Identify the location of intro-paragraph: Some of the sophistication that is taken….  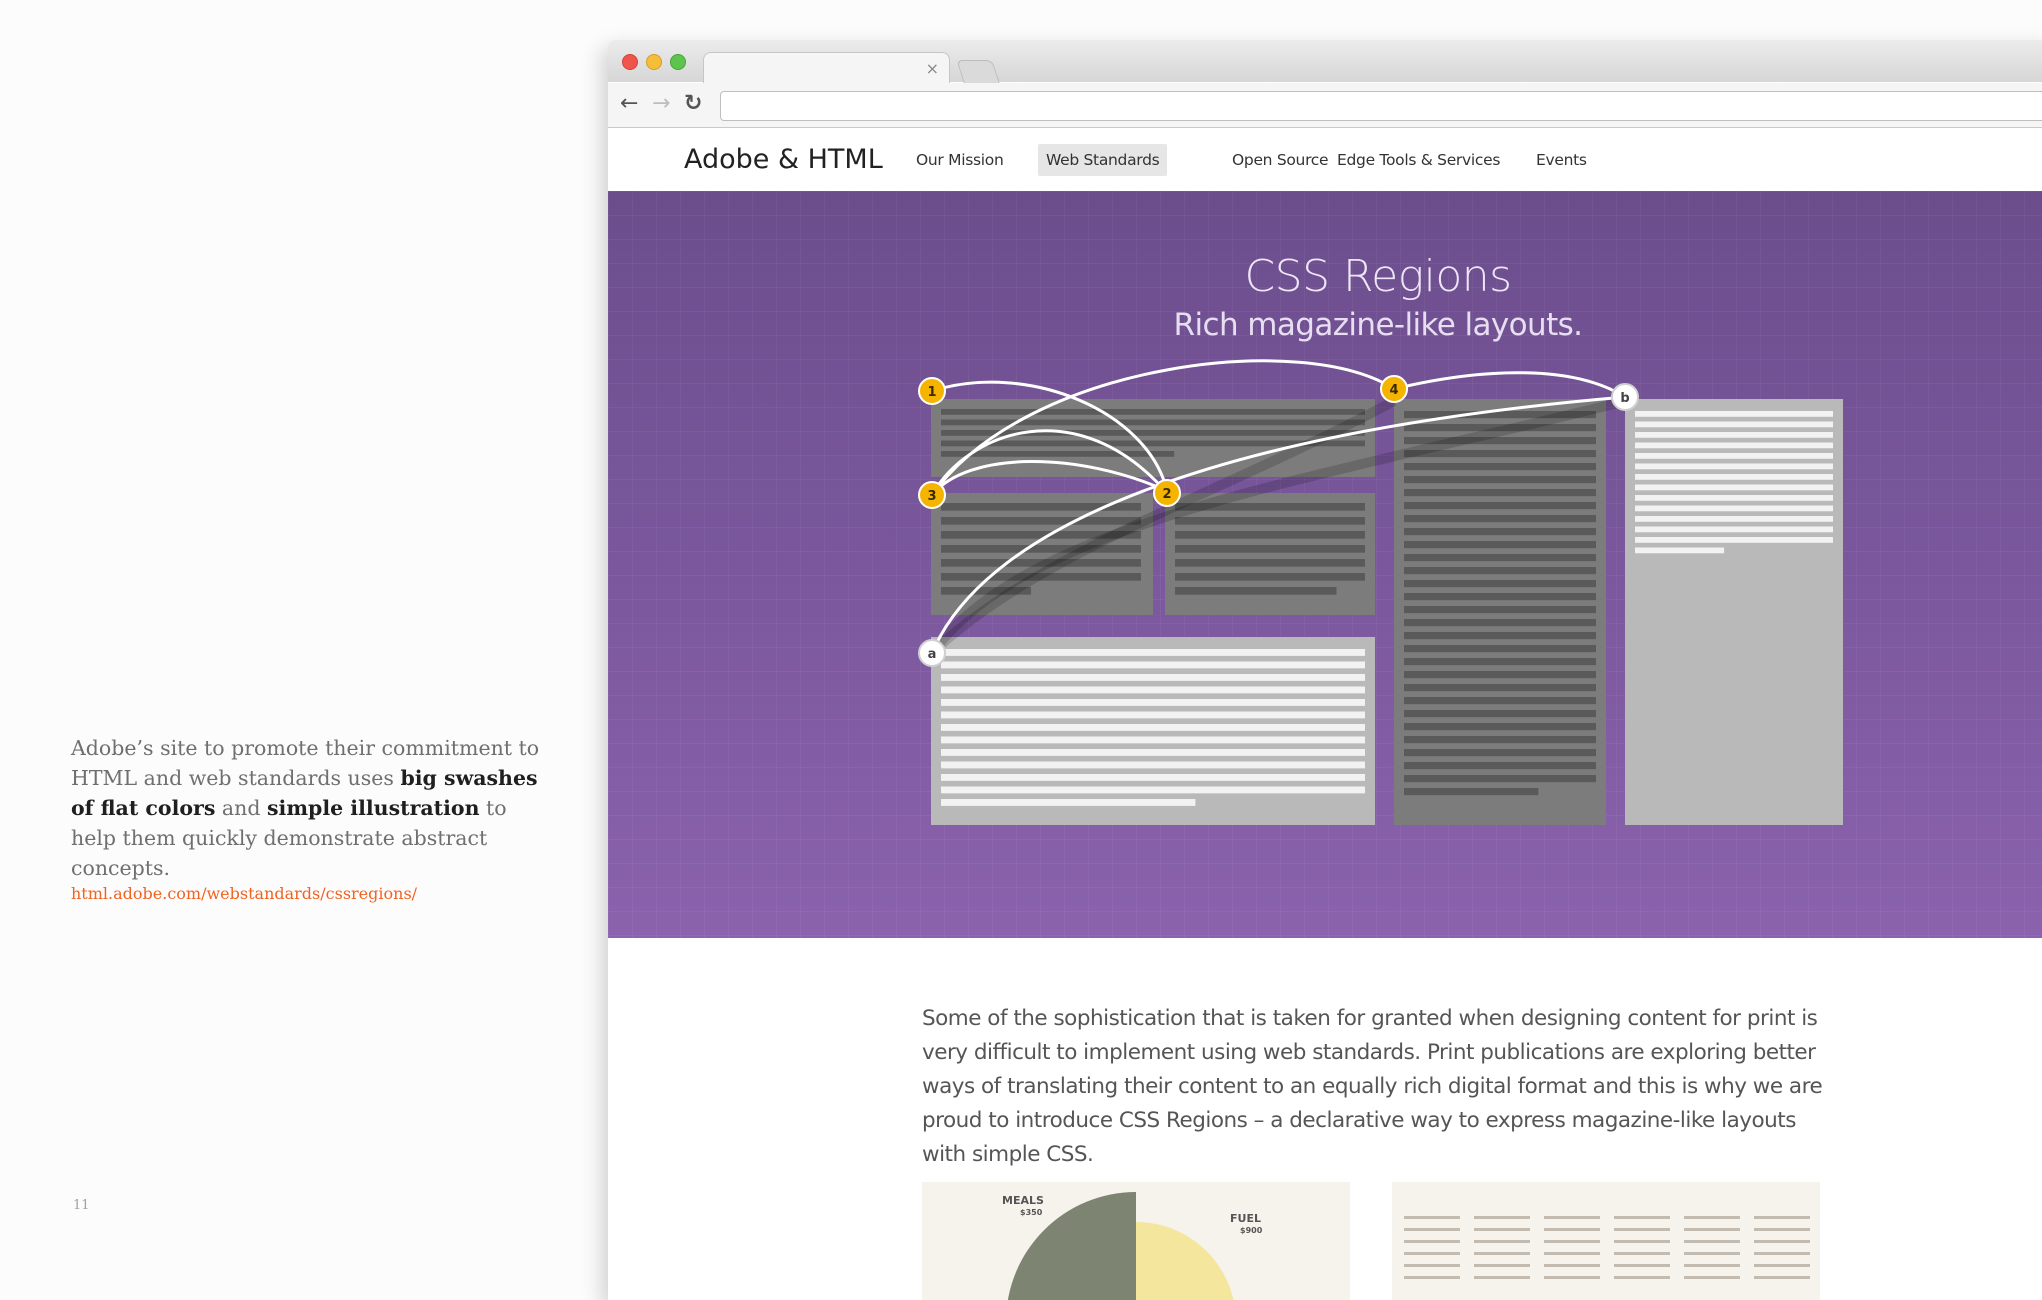
(1372, 1086).